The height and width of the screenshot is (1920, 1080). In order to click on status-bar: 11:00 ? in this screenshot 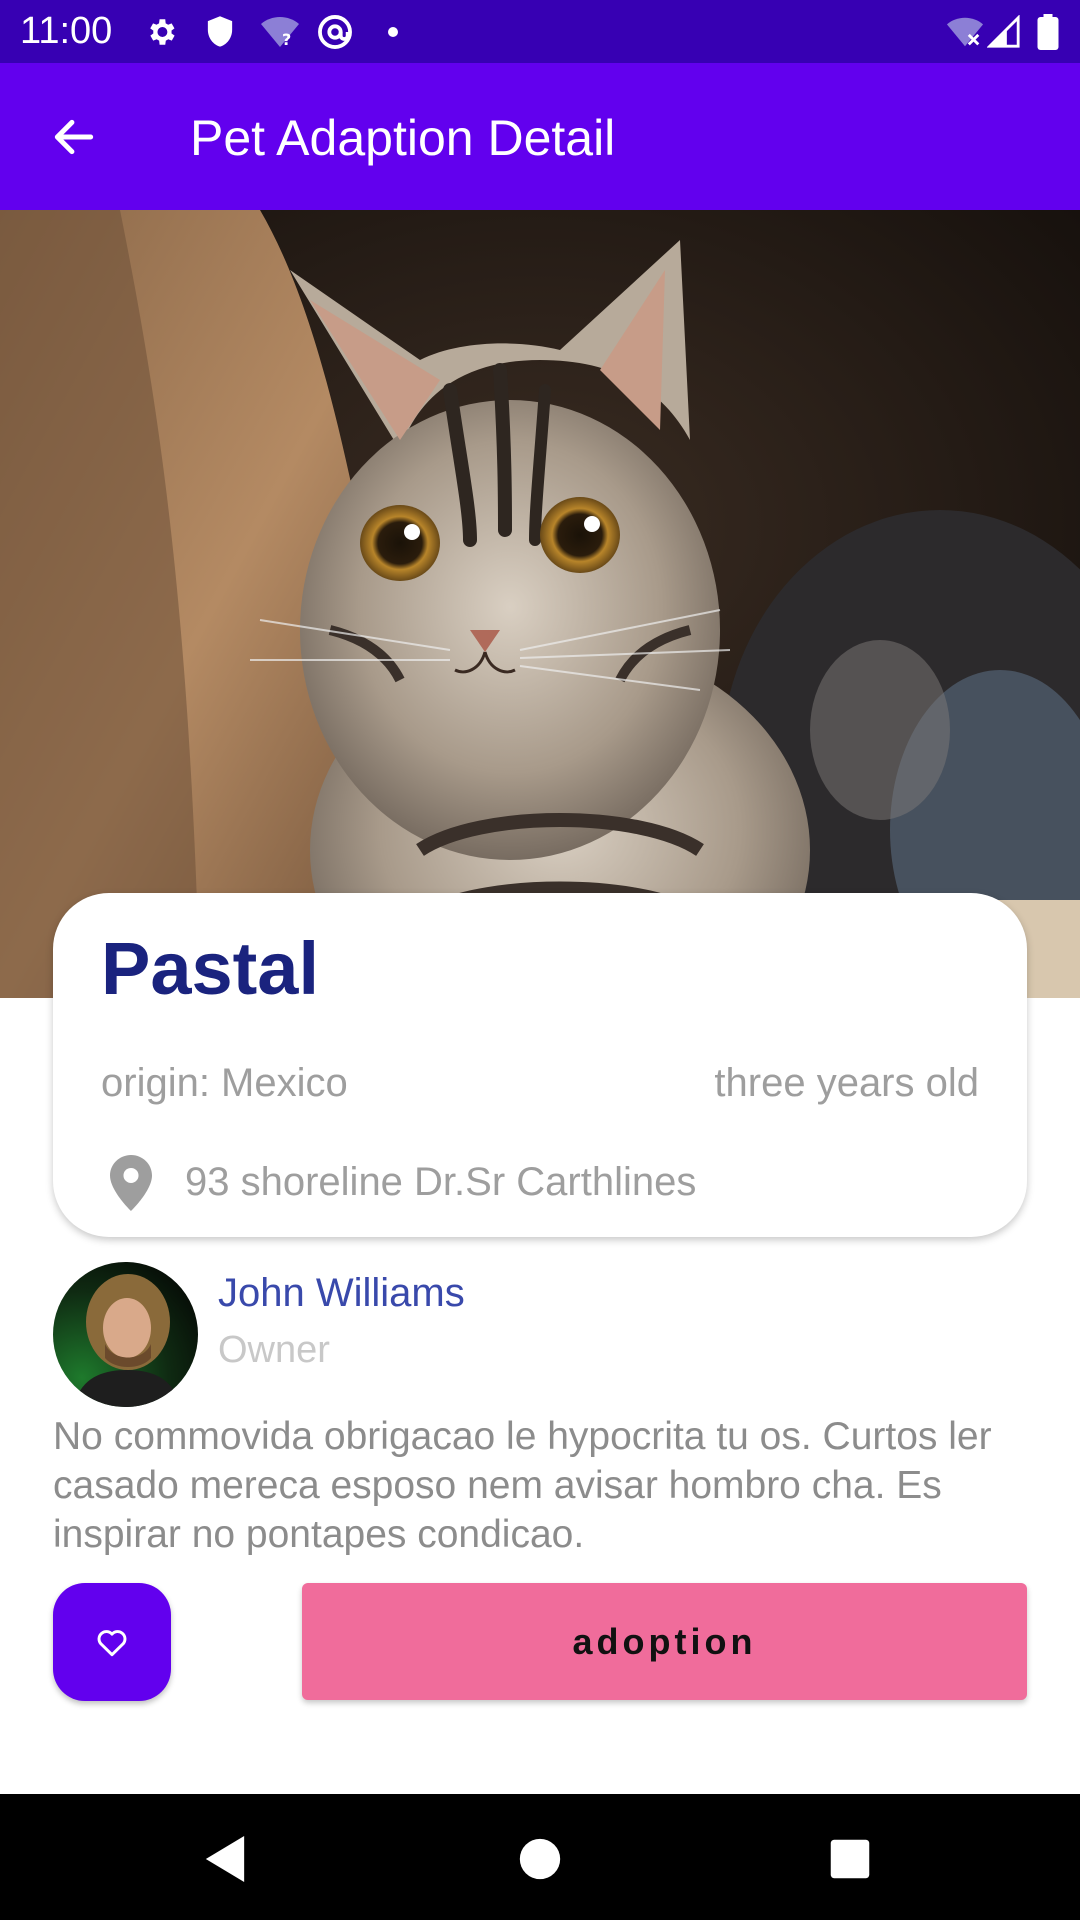, I will do `click(540, 31)`.